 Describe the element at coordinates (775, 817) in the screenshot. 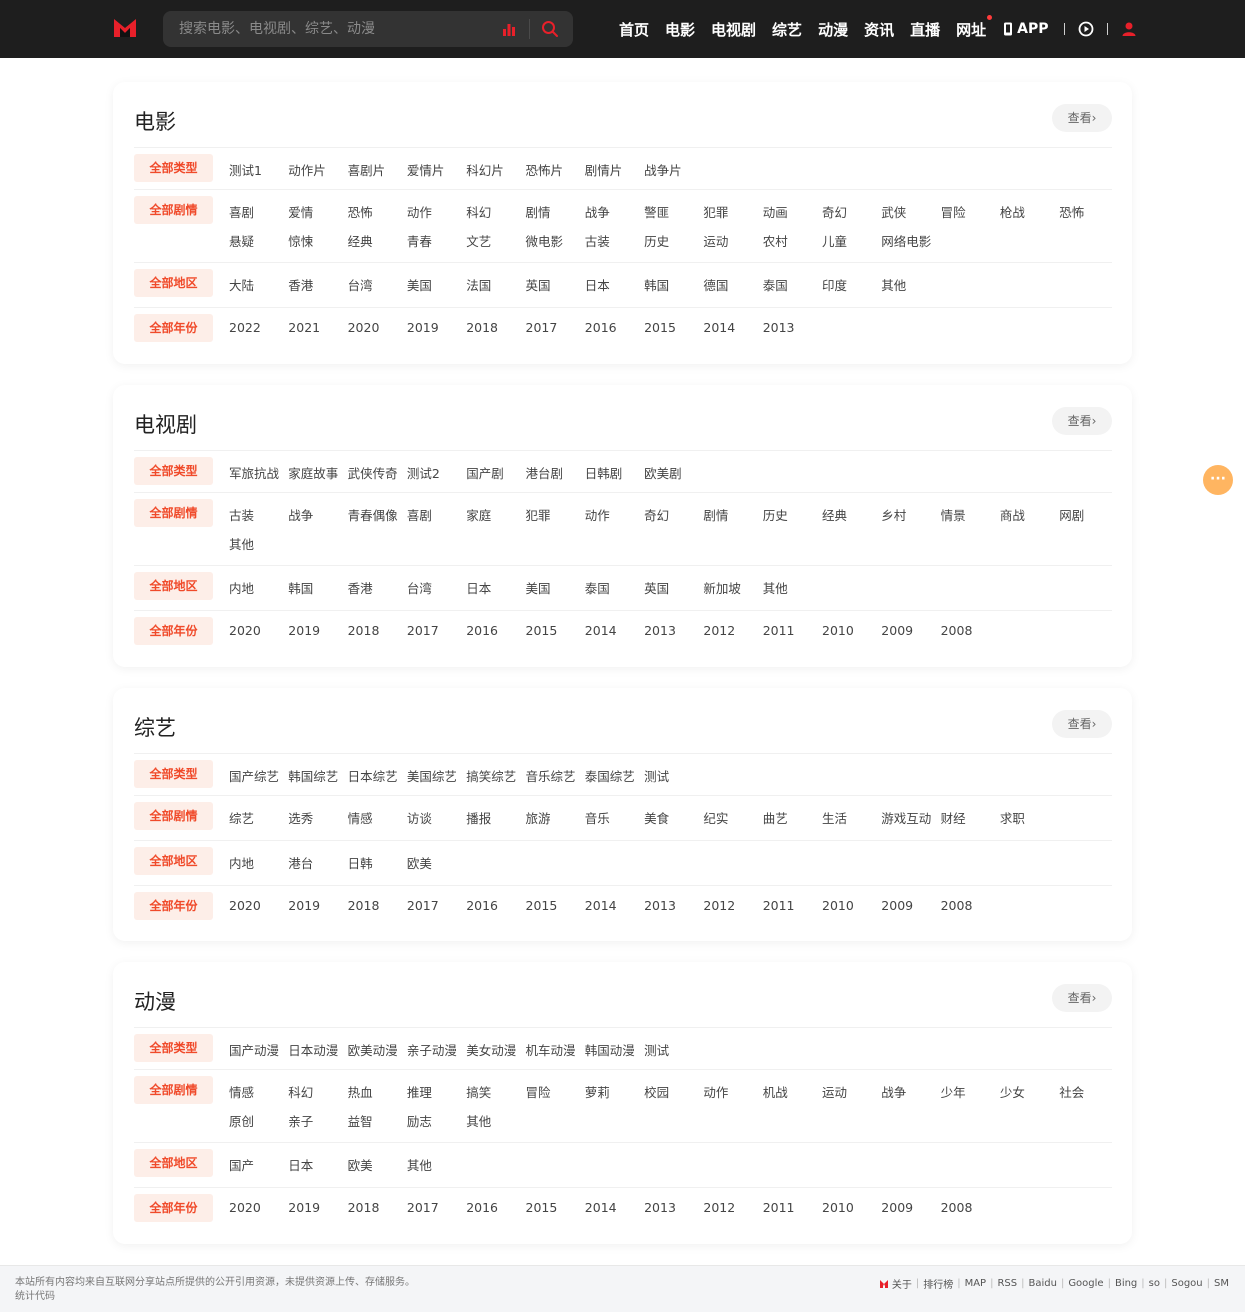

I see `filter-option: 曲艺` at that location.